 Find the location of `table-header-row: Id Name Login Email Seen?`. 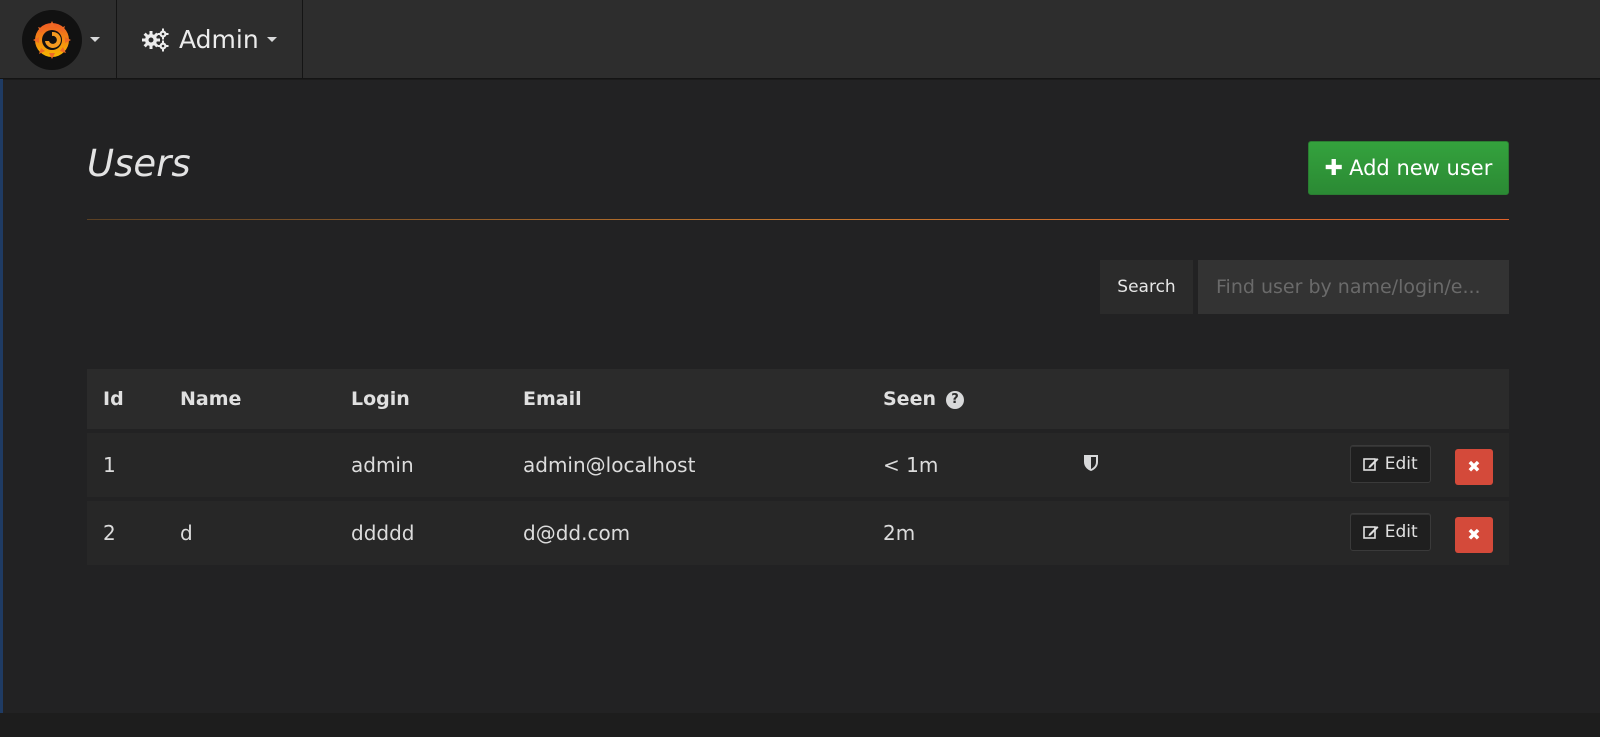

table-header-row: Id Name Login Email Seen? is located at coordinates (798, 399).